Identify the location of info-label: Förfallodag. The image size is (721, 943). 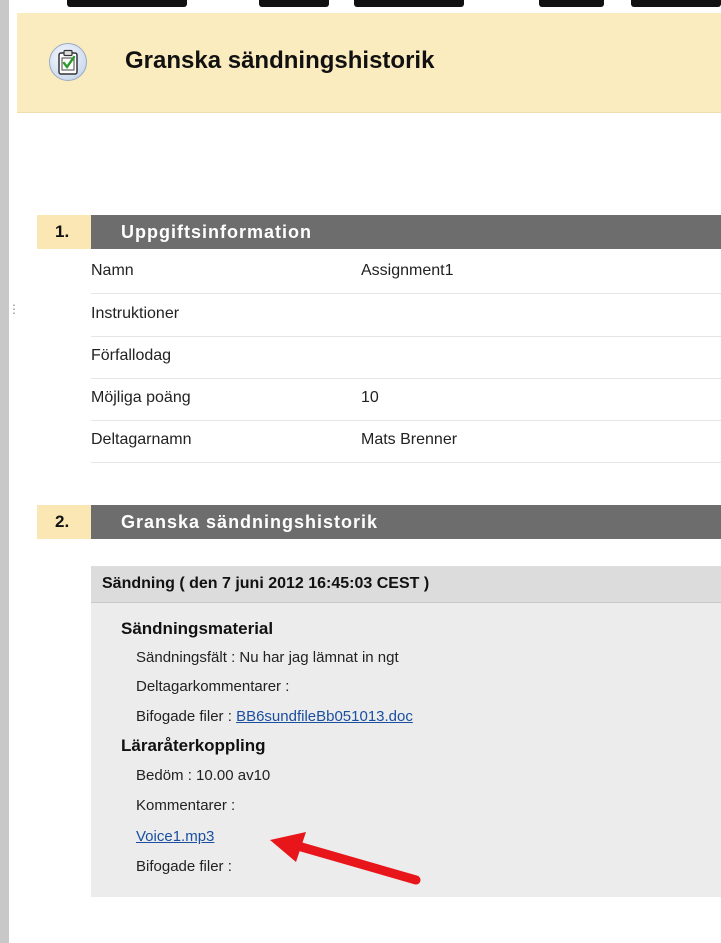
(131, 355).